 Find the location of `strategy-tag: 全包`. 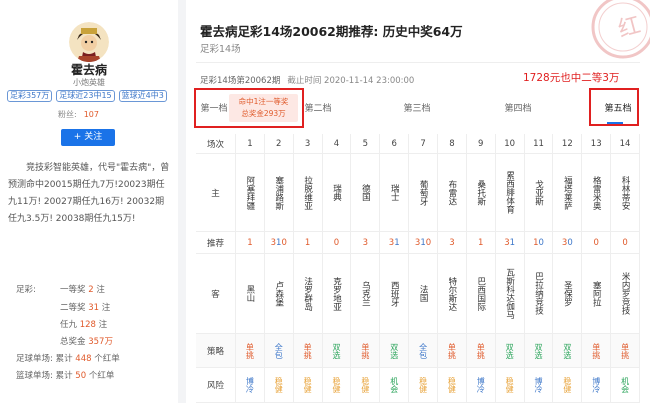

strategy-tag: 全包 is located at coordinates (279, 350).